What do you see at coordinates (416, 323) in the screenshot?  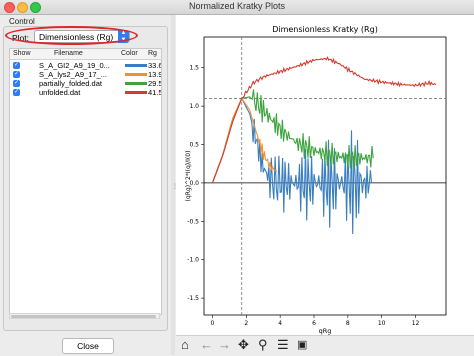 I see `x-tick-label: 12` at bounding box center [416, 323].